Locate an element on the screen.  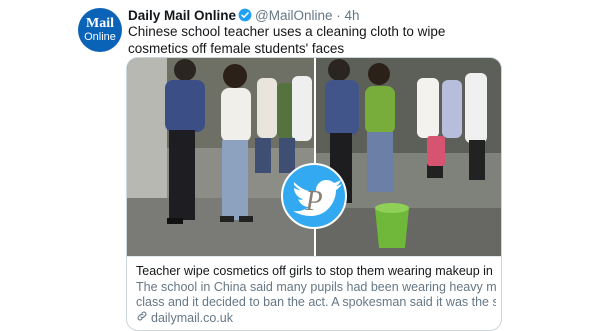
tweet-time: 4h is located at coordinates (352, 15).